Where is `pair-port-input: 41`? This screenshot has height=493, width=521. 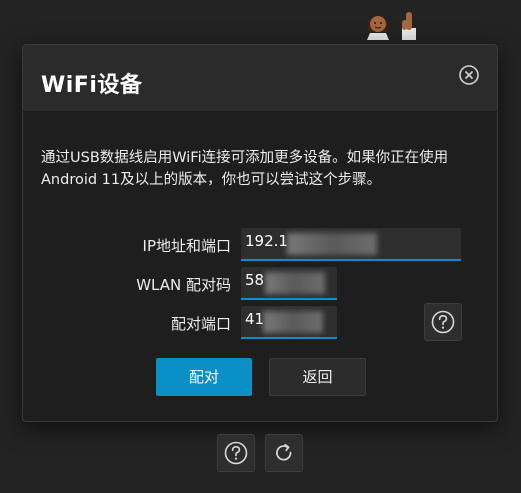
pair-port-input: 41 is located at coordinates (289, 322).